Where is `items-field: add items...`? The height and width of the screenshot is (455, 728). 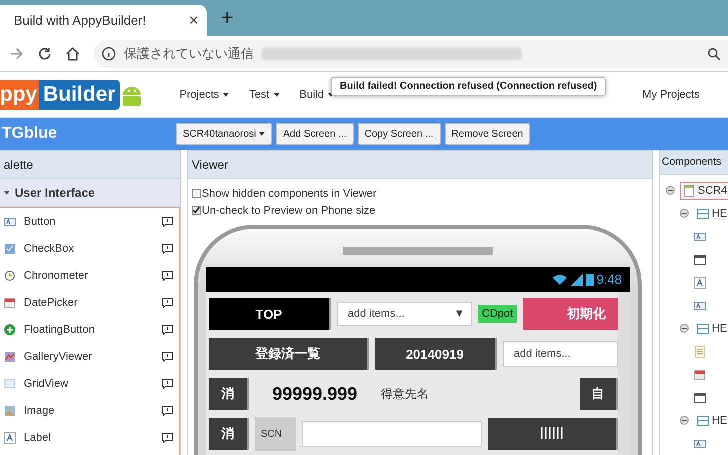
items-field: add items... is located at coordinates (560, 354).